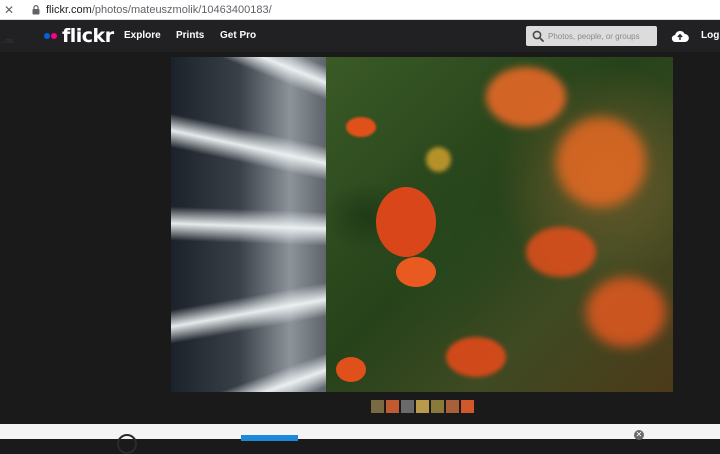 Image resolution: width=720 pixels, height=454 pixels. Describe the element at coordinates (9, 10) in the screenshot. I see `close-tab-icon: ✕` at that location.